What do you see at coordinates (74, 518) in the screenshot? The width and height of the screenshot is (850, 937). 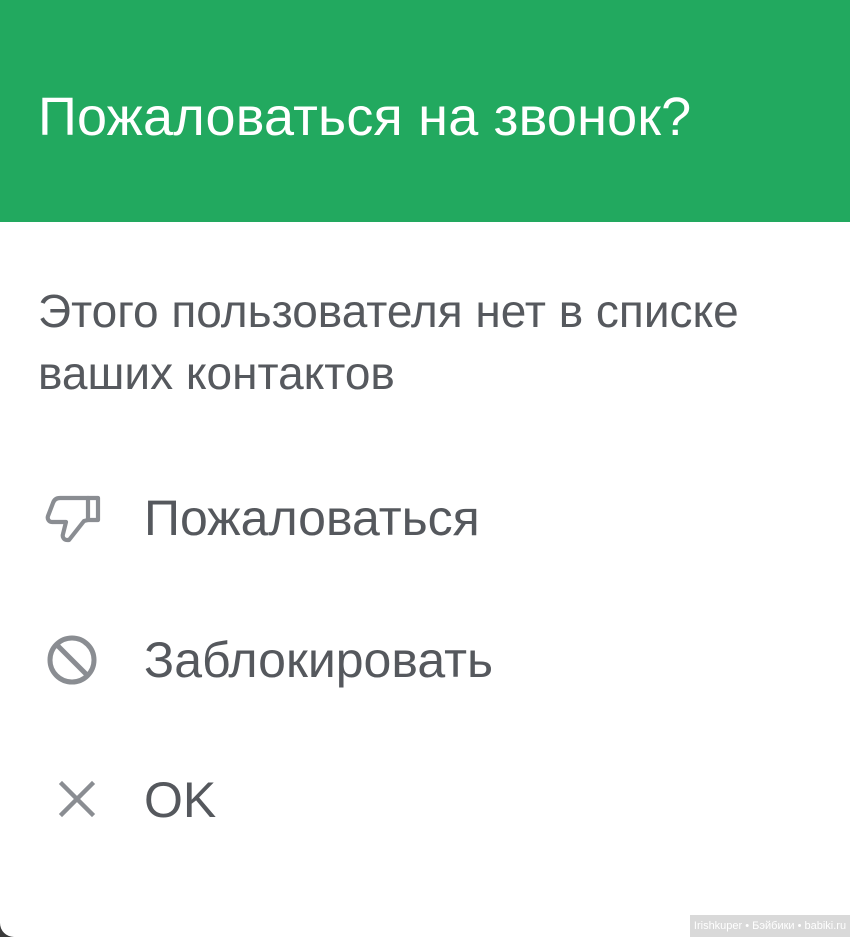 I see `thumbs-down-icon` at bounding box center [74, 518].